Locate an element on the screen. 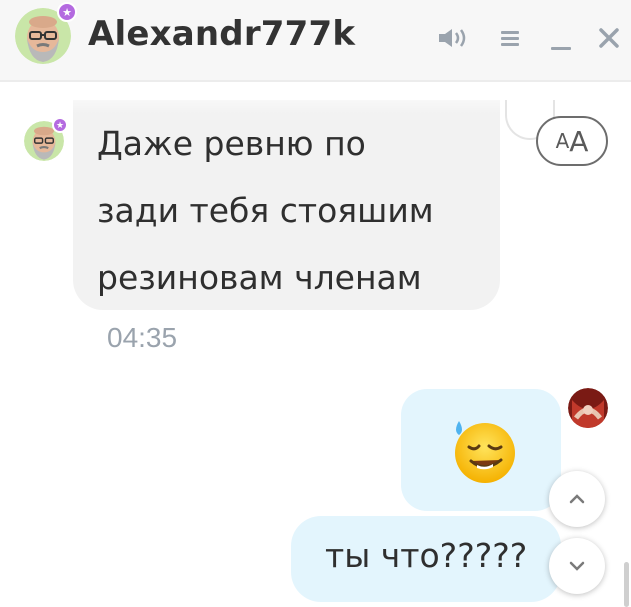 The height and width of the screenshot is (607, 631). speaker-icon is located at coordinates (453, 38).